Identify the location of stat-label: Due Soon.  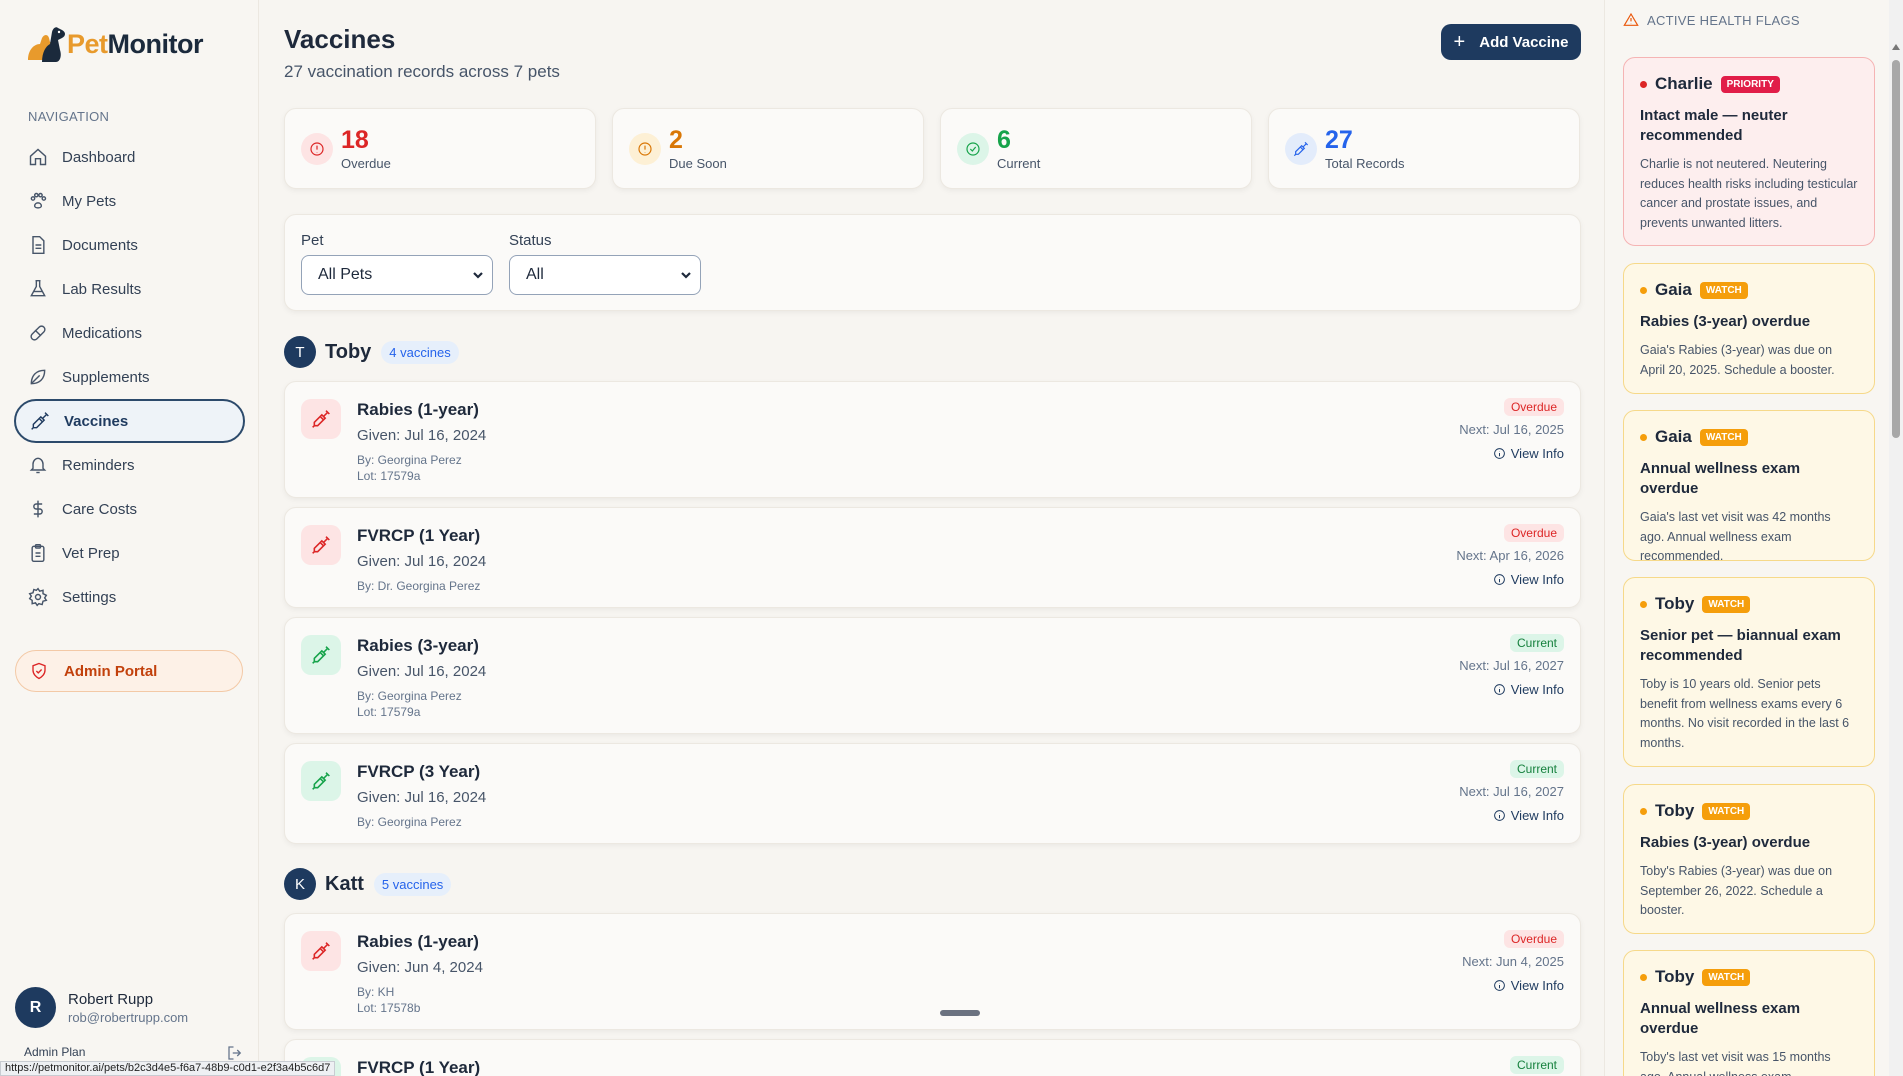
(698, 163).